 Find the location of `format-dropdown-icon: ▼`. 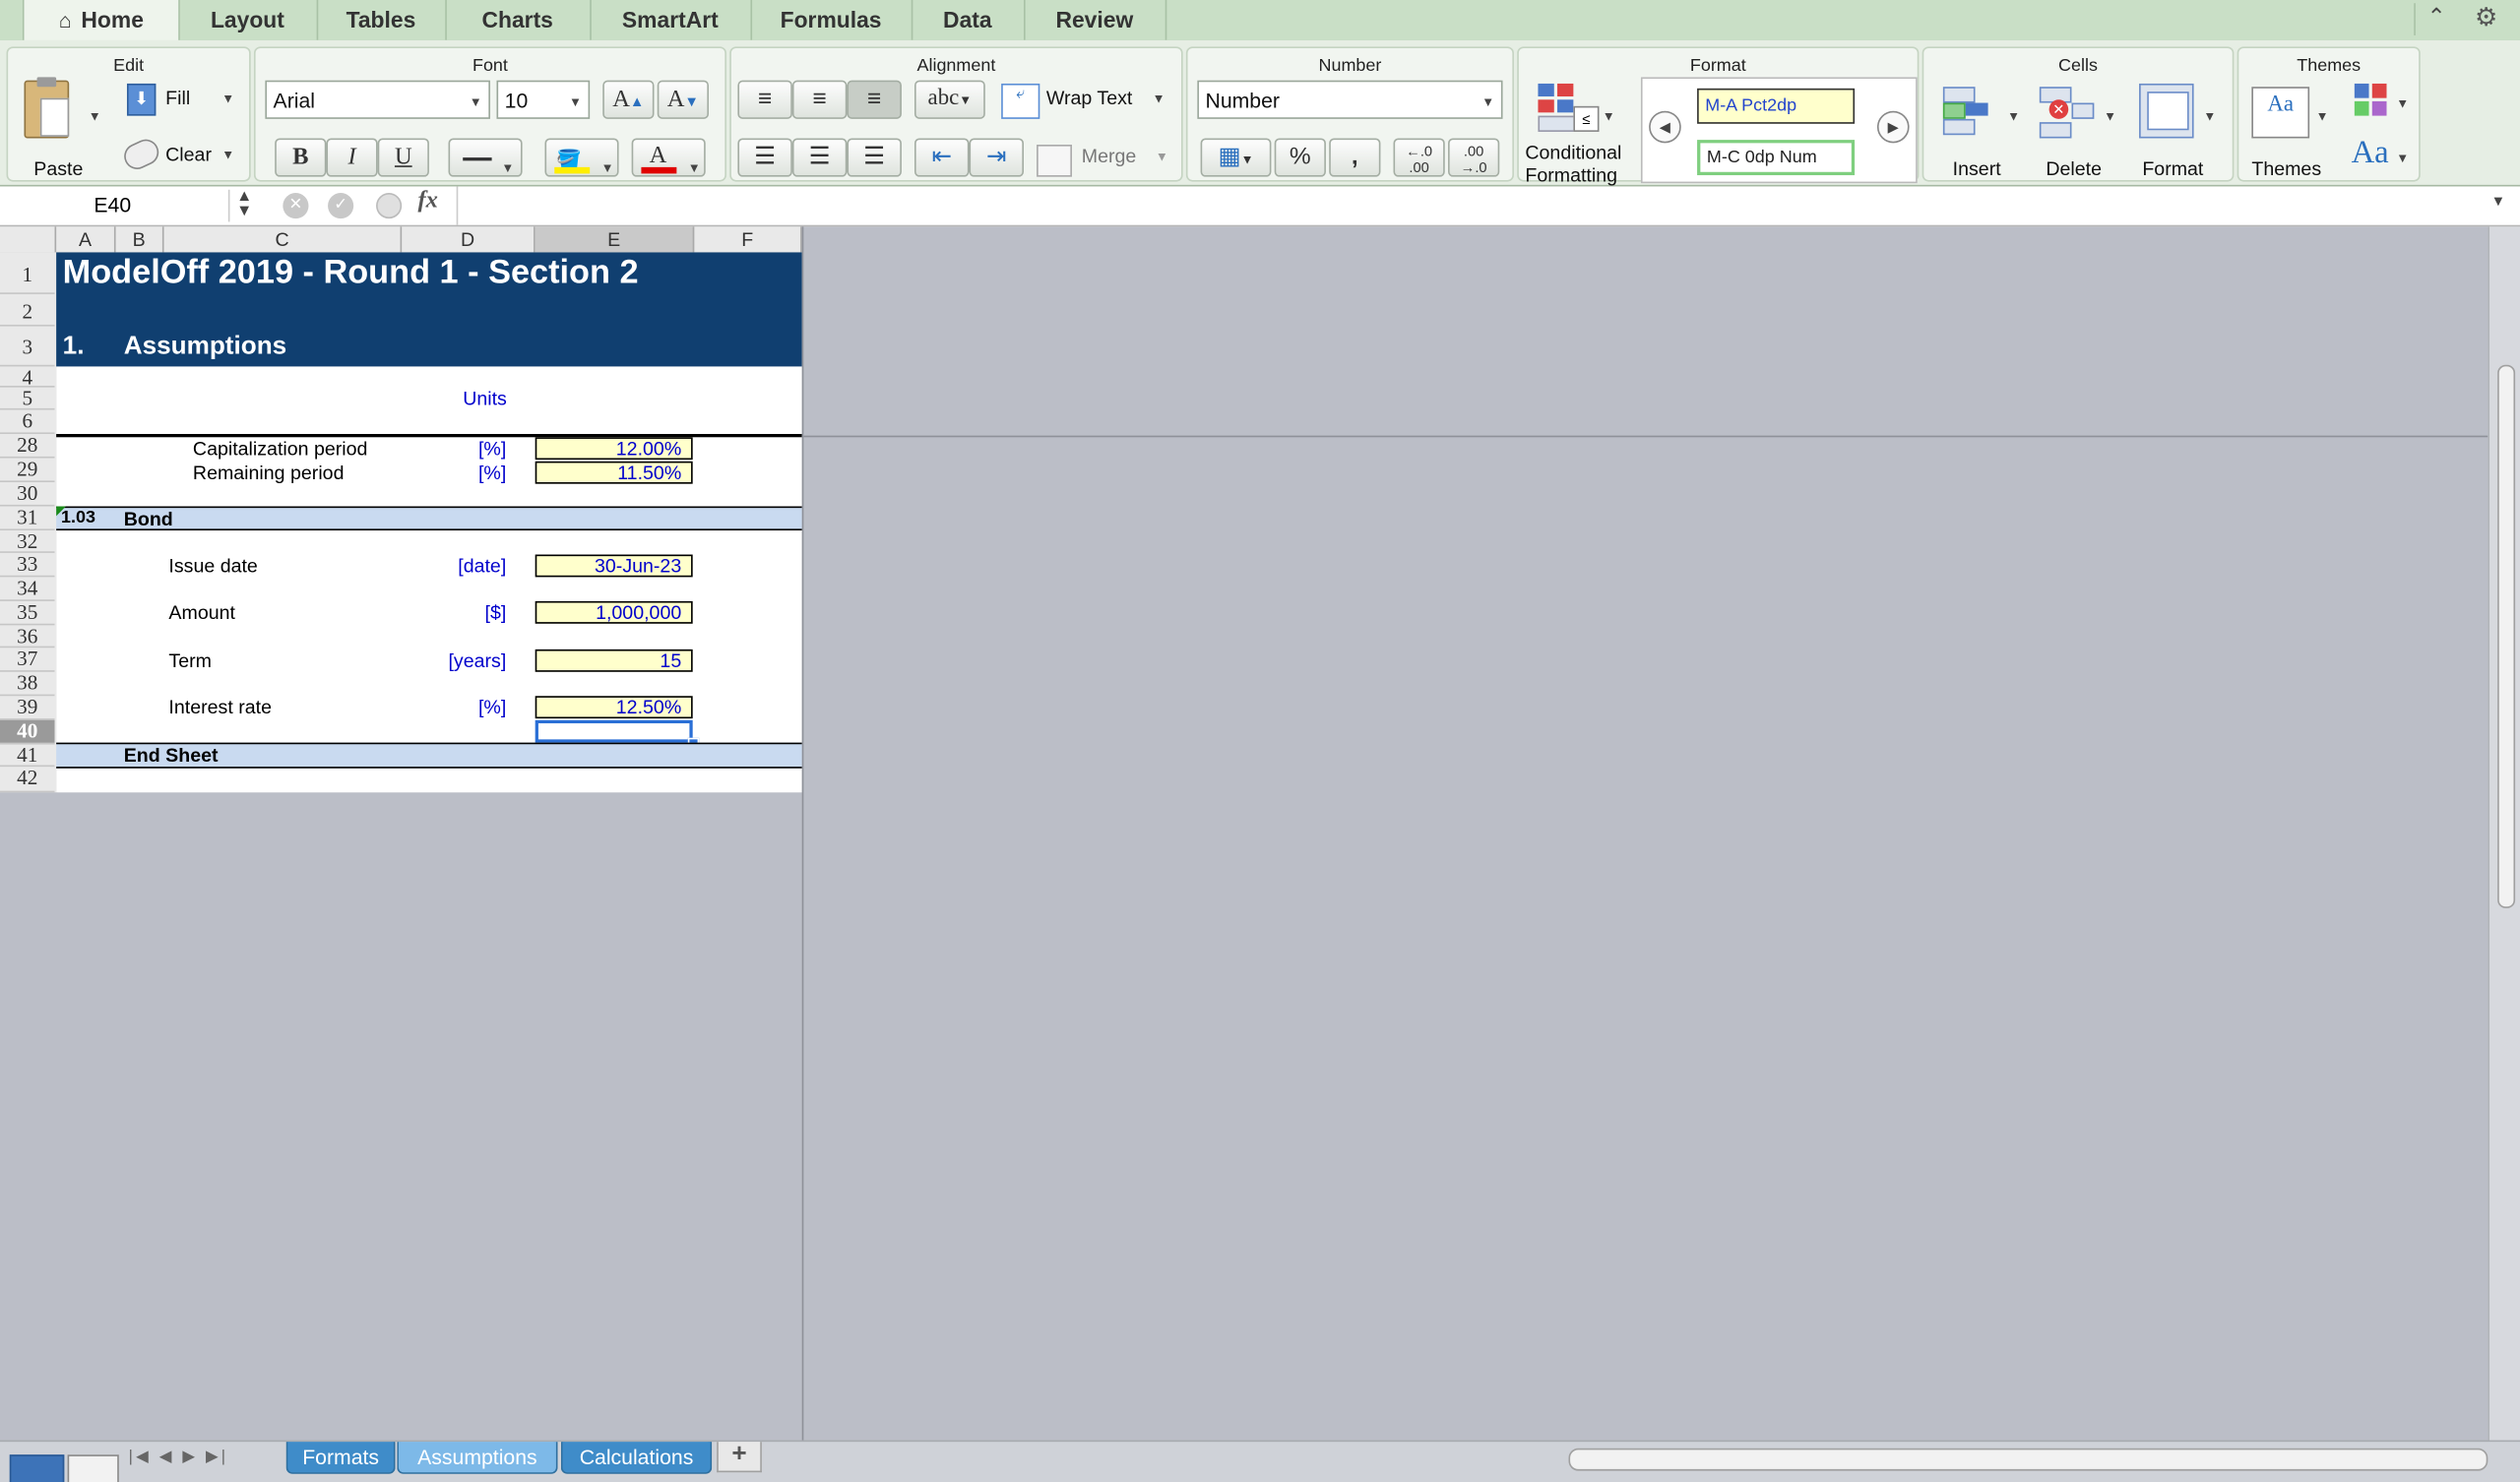

format-dropdown-icon: ▼ is located at coordinates (2209, 116).